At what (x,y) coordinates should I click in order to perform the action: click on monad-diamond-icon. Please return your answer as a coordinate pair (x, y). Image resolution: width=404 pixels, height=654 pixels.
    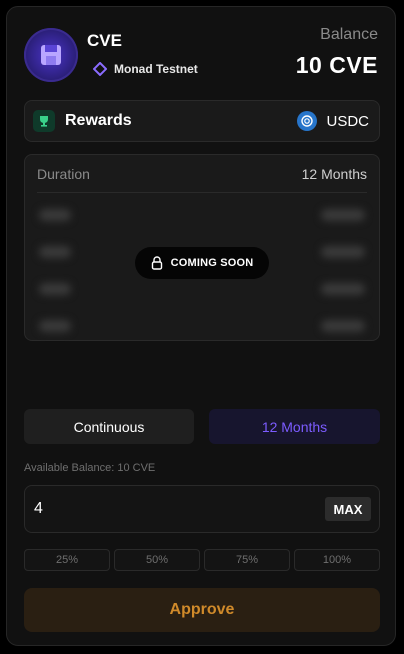
    Looking at the image, I should click on (100, 69).